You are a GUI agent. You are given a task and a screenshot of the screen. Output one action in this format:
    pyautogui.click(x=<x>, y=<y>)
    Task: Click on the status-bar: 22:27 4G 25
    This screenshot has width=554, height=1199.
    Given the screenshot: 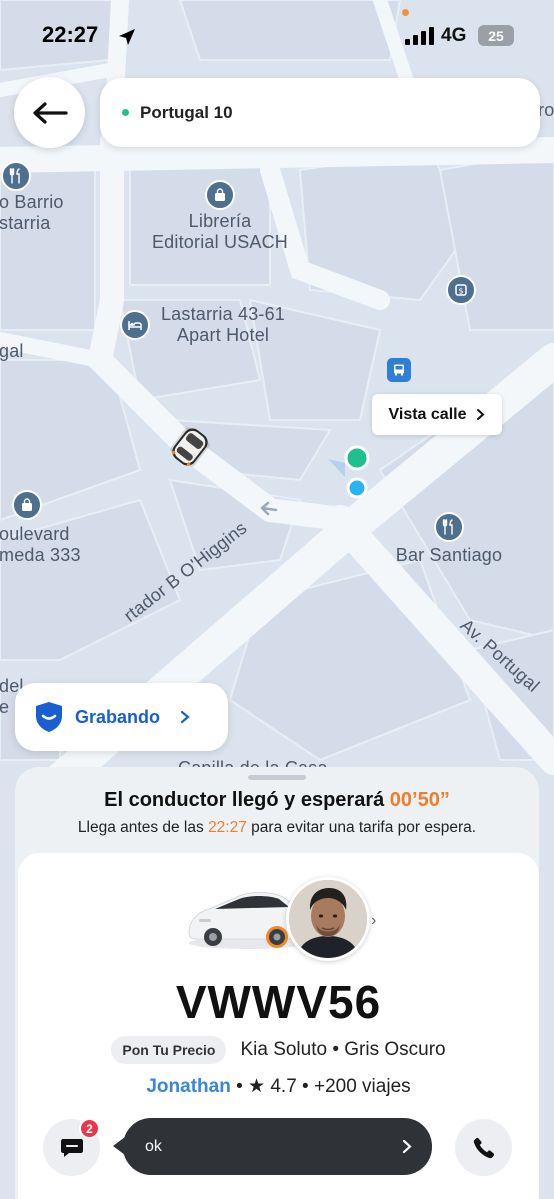 What is the action you would take?
    pyautogui.click(x=277, y=36)
    